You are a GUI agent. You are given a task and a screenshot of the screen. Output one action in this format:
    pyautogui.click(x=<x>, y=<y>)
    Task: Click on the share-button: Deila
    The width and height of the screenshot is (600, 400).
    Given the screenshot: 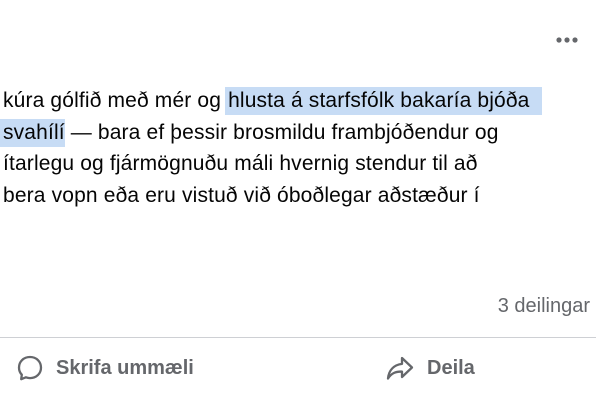 What is the action you would take?
    pyautogui.click(x=430, y=368)
    